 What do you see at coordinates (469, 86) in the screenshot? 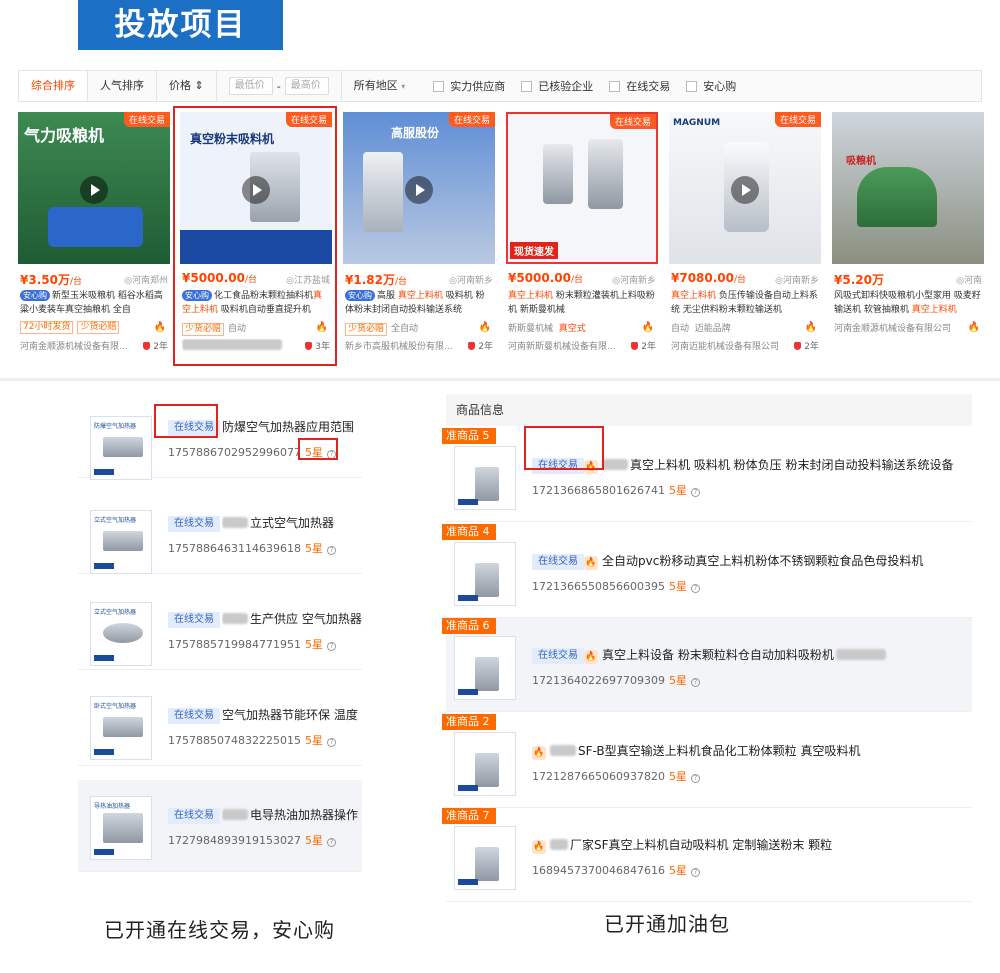
I see `filter-strong-supplier: 实力供应商` at bounding box center [469, 86].